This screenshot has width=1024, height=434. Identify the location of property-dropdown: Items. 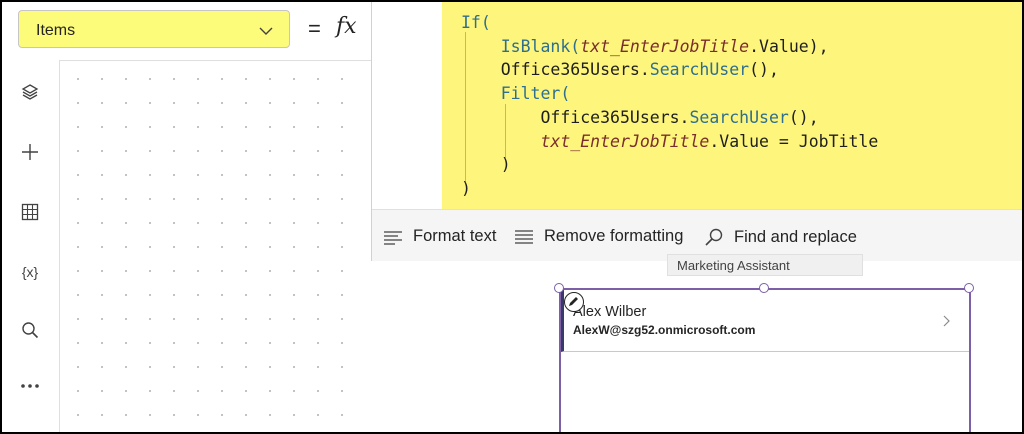
(154, 29).